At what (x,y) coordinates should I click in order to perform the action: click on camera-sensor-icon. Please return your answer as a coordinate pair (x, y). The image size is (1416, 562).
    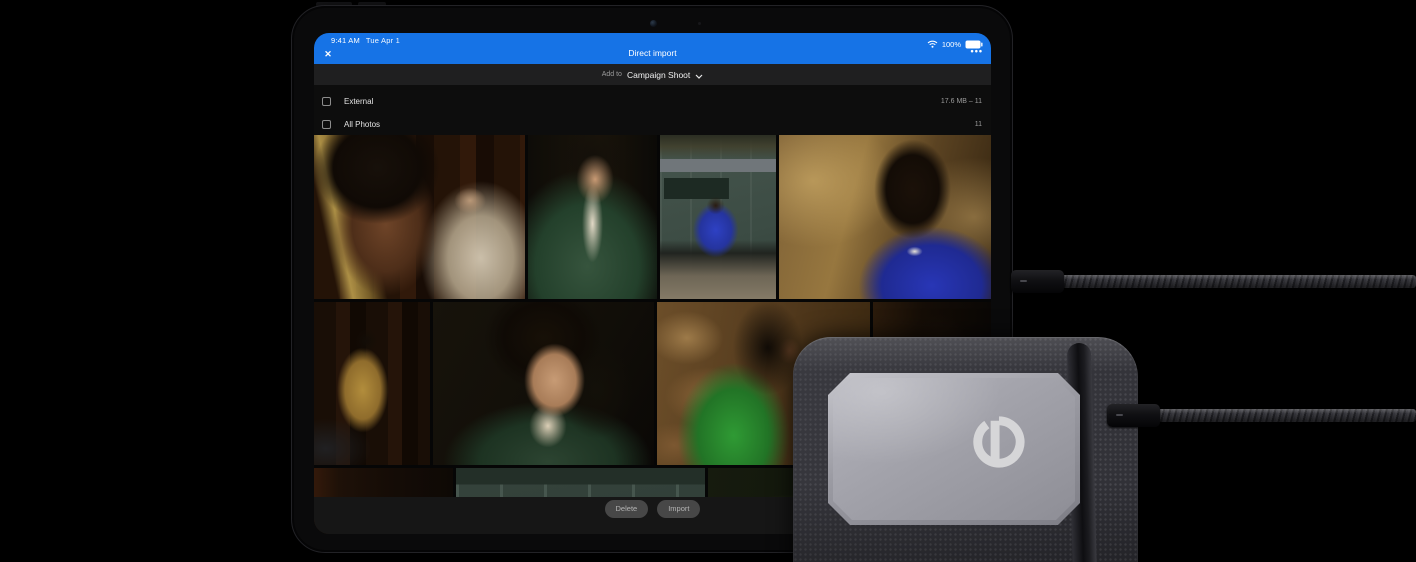
    Looking at the image, I should click on (699, 23).